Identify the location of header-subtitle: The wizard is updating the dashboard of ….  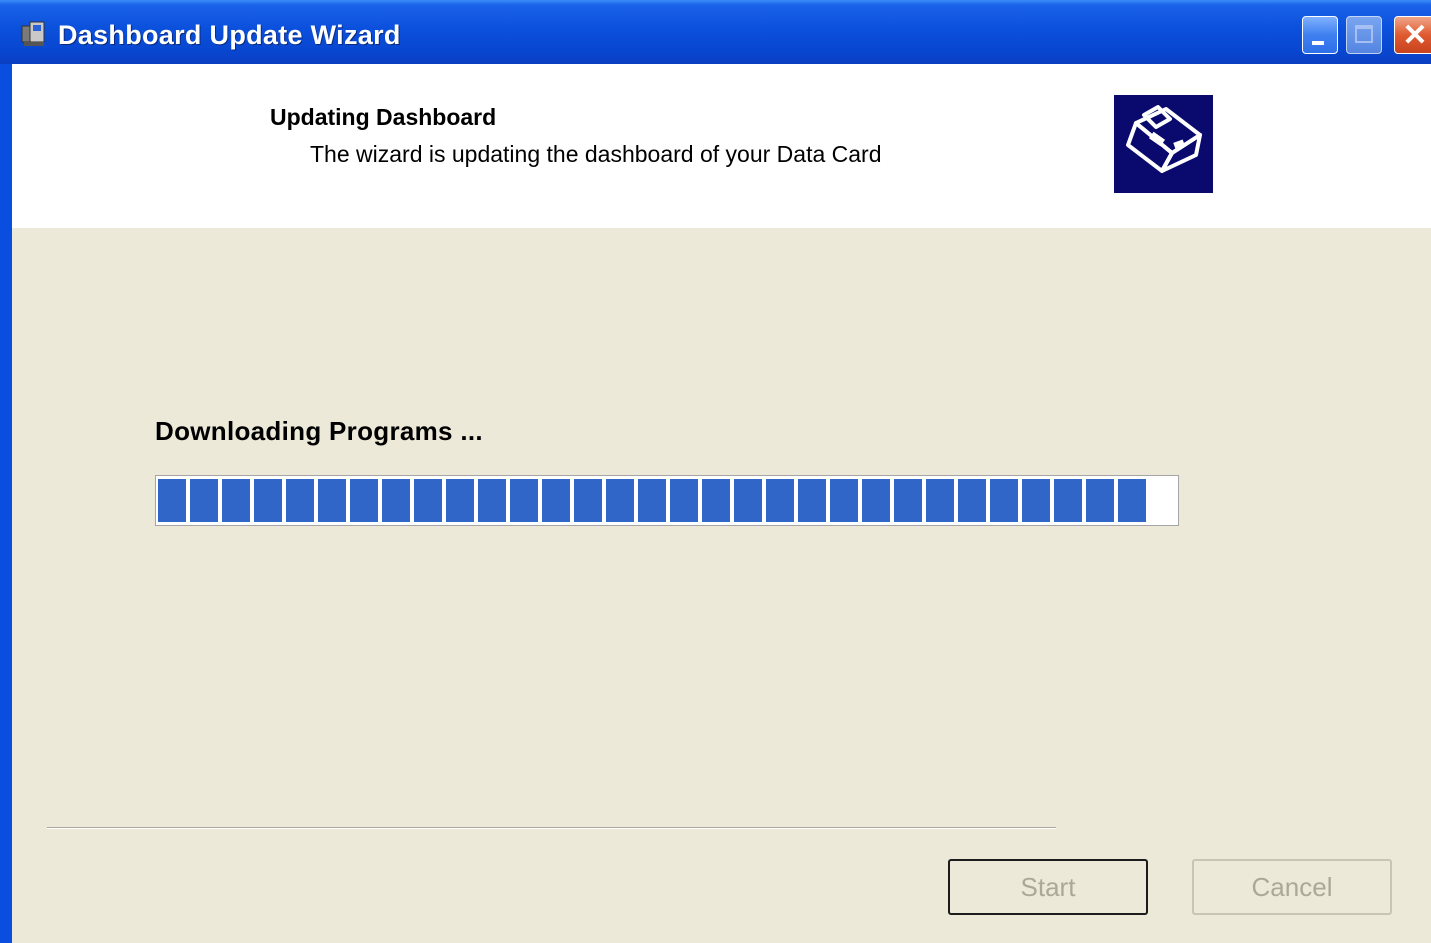
(596, 154).